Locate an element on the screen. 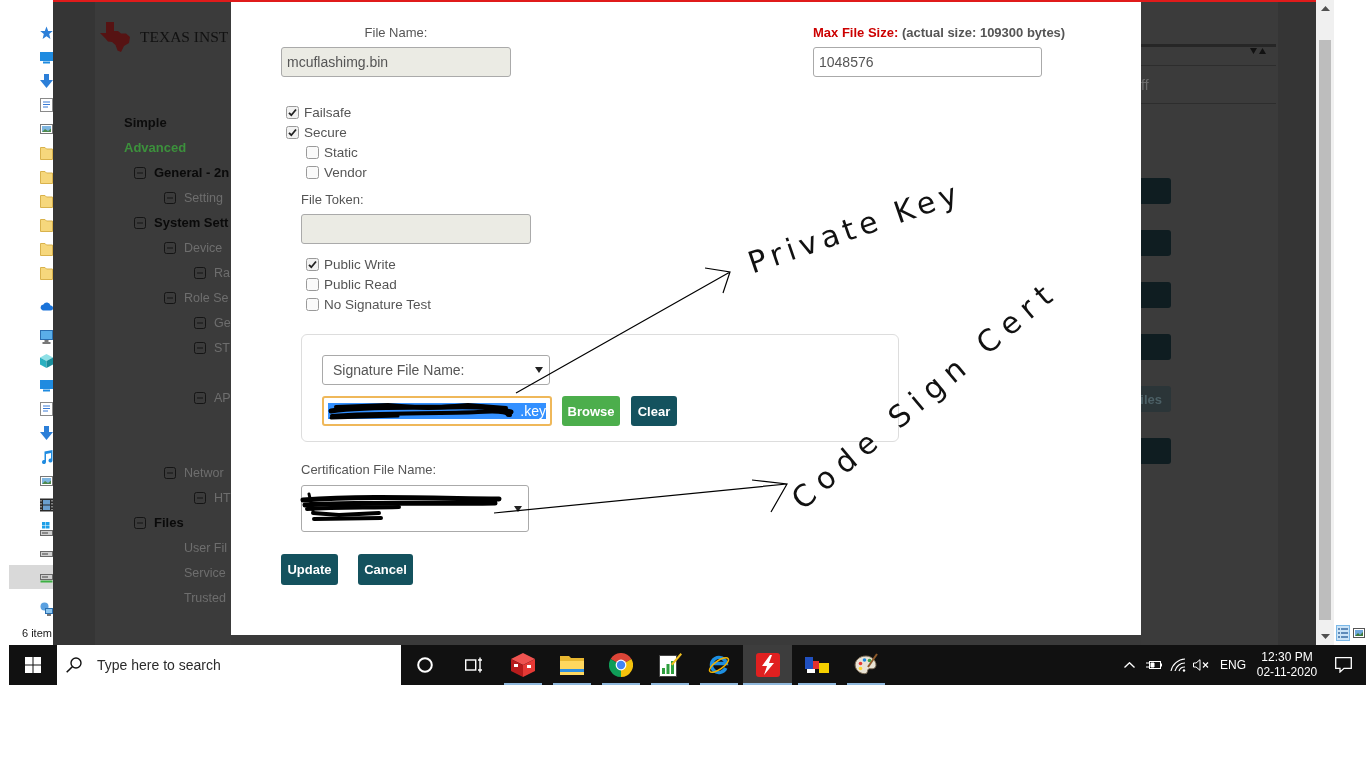 The image size is (1366, 768). folder-icon is located at coordinates (571, 665).